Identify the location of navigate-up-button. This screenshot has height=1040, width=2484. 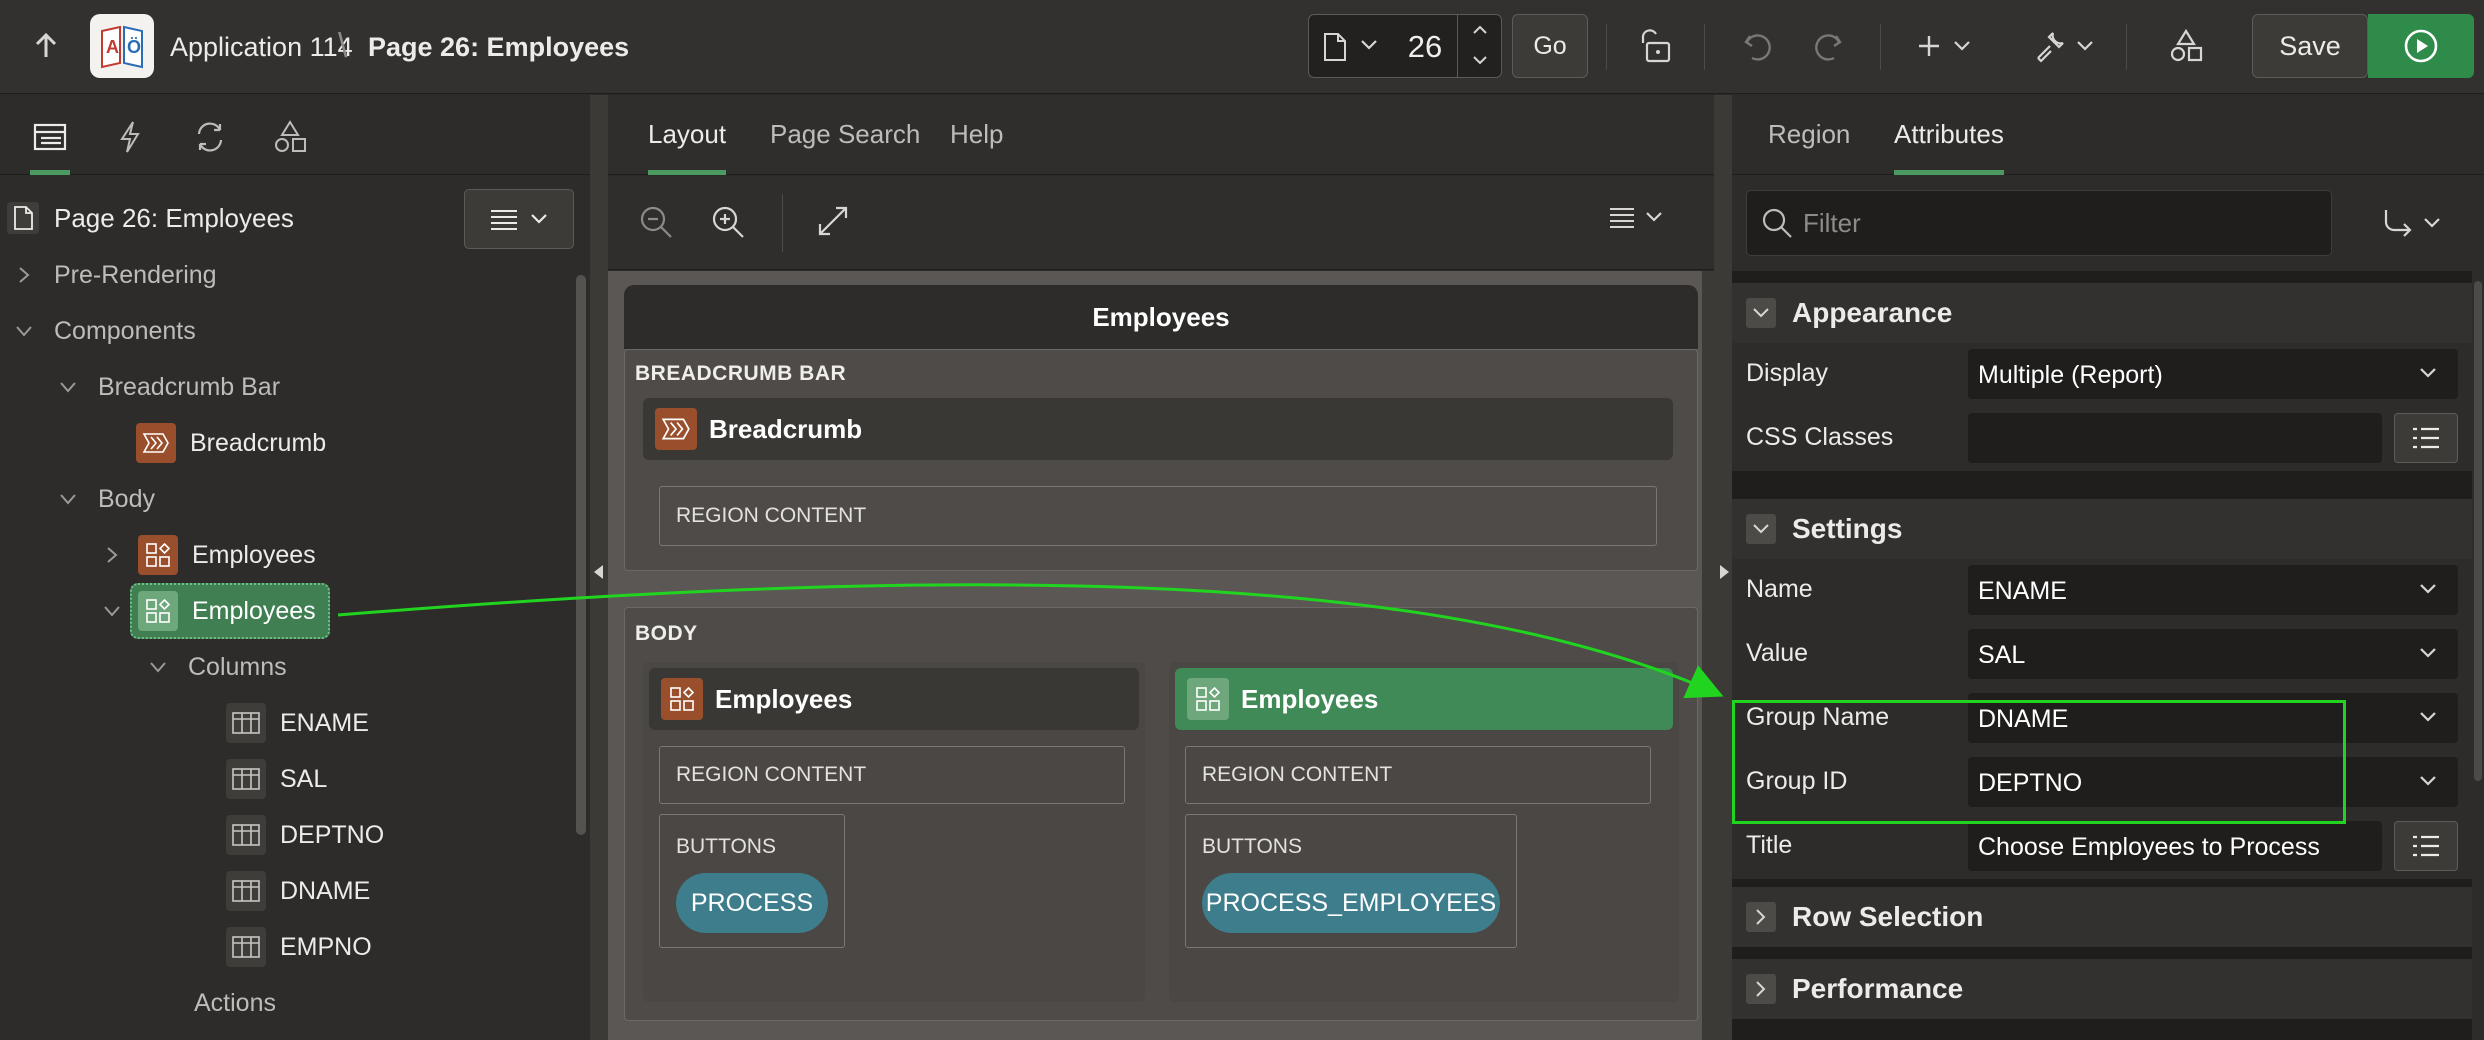
(46, 46).